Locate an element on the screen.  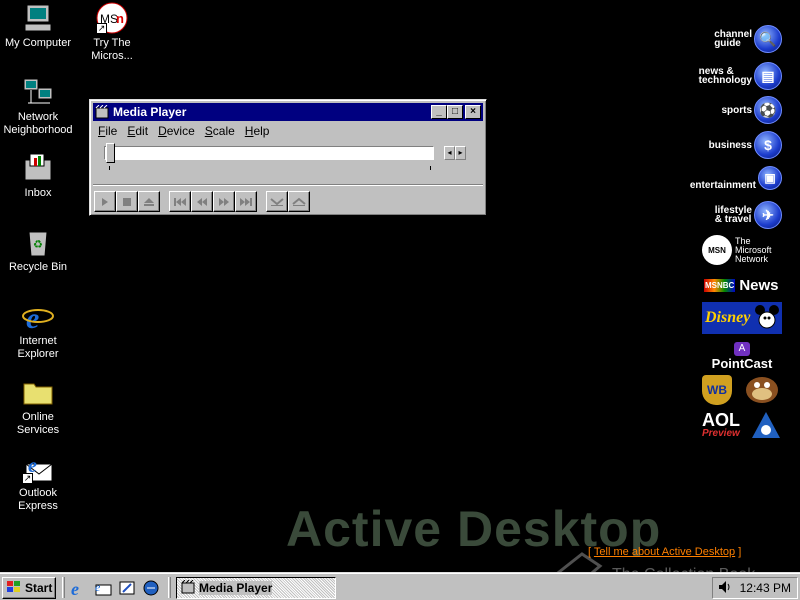
scroll-buttons: ◂ ▸ is located at coordinates (455, 153).